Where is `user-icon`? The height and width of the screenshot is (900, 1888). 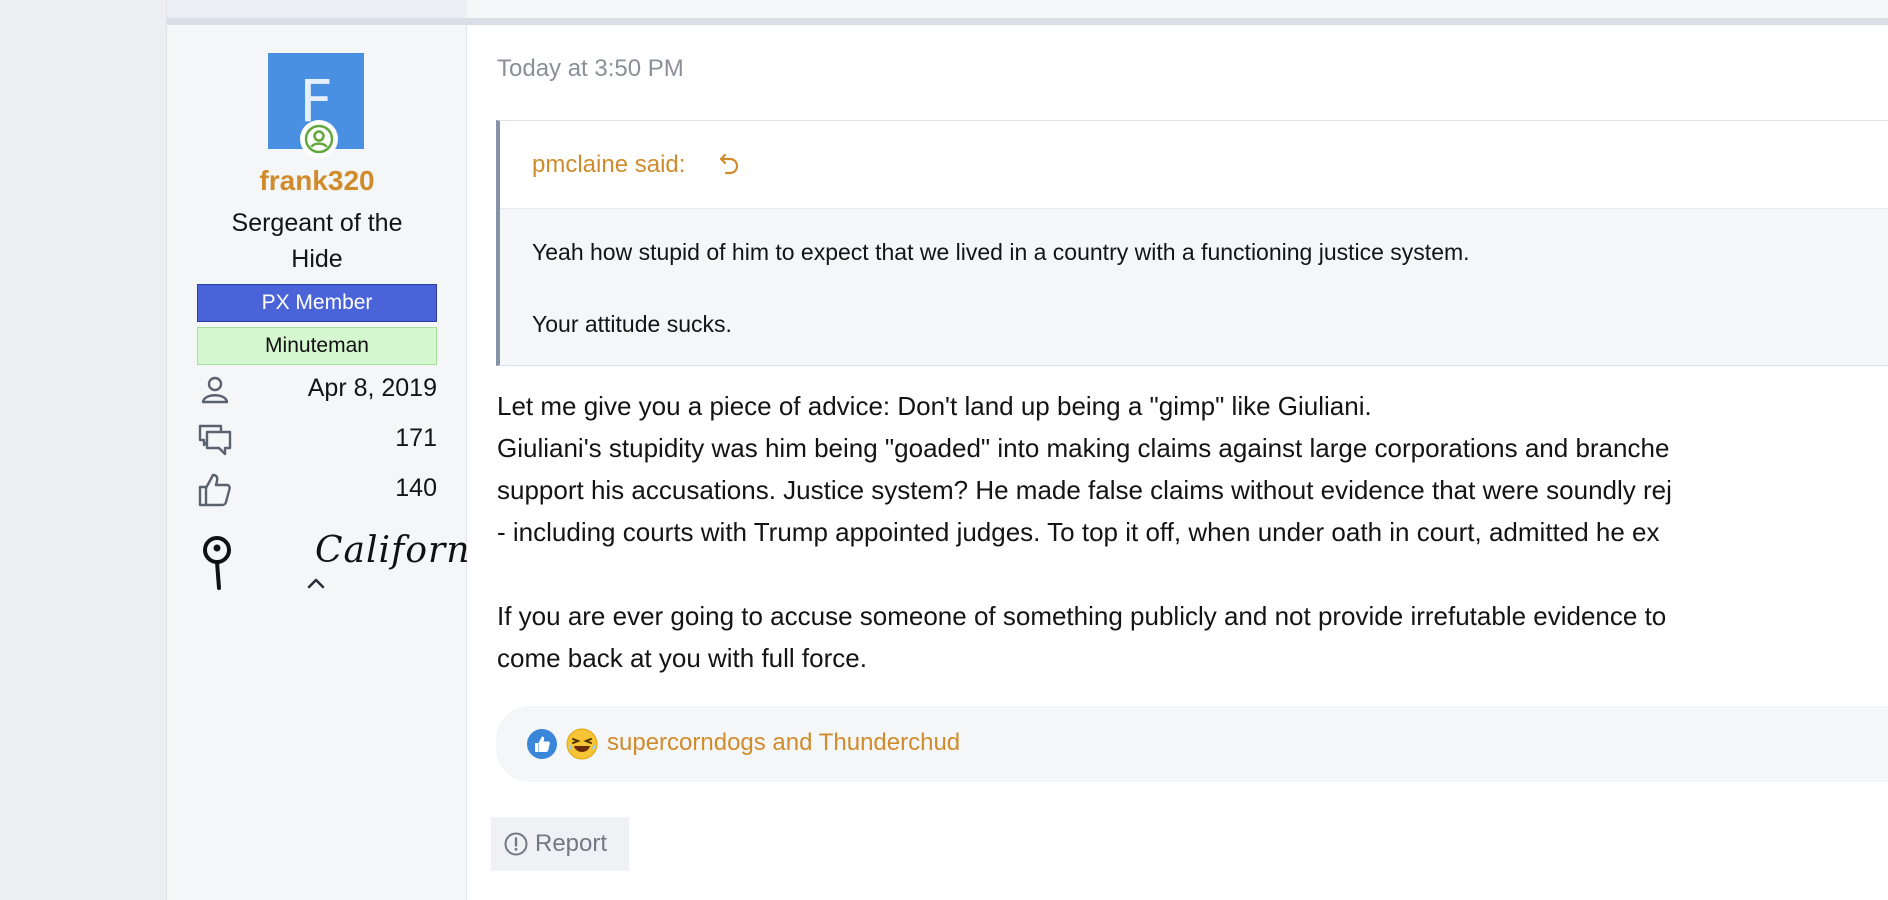
user-icon is located at coordinates (215, 390).